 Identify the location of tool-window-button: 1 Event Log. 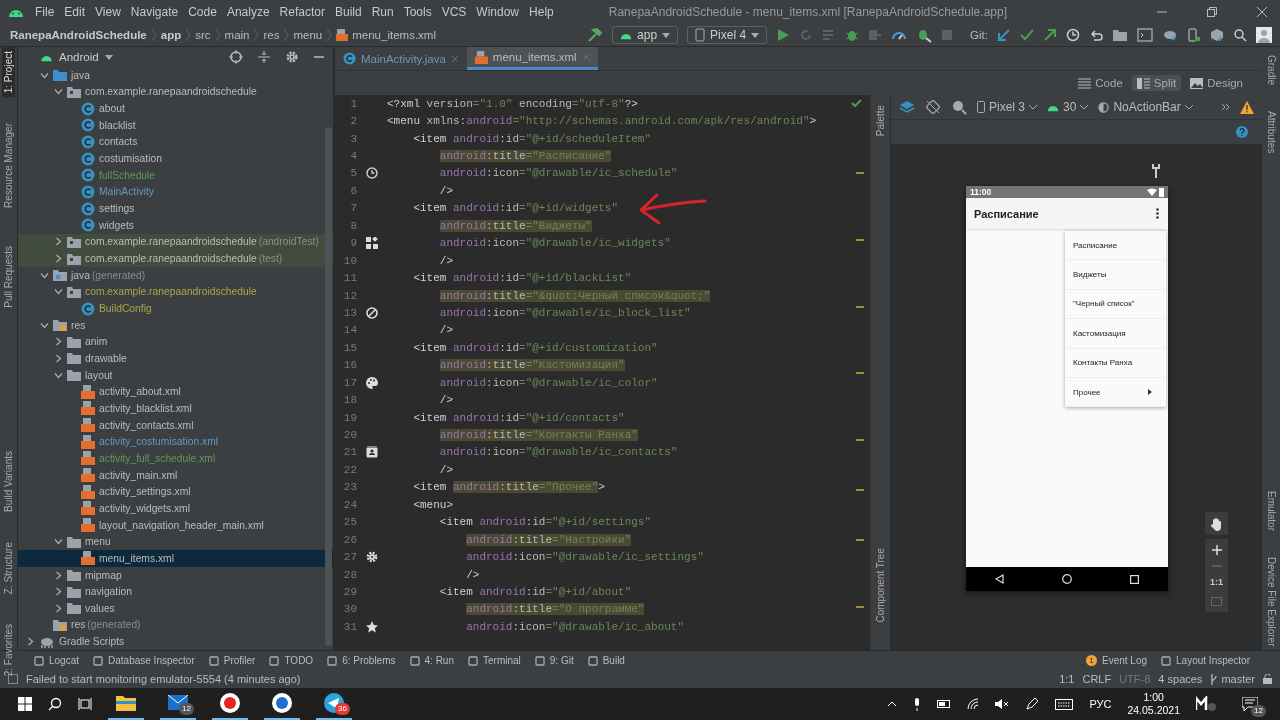
(1117, 660).